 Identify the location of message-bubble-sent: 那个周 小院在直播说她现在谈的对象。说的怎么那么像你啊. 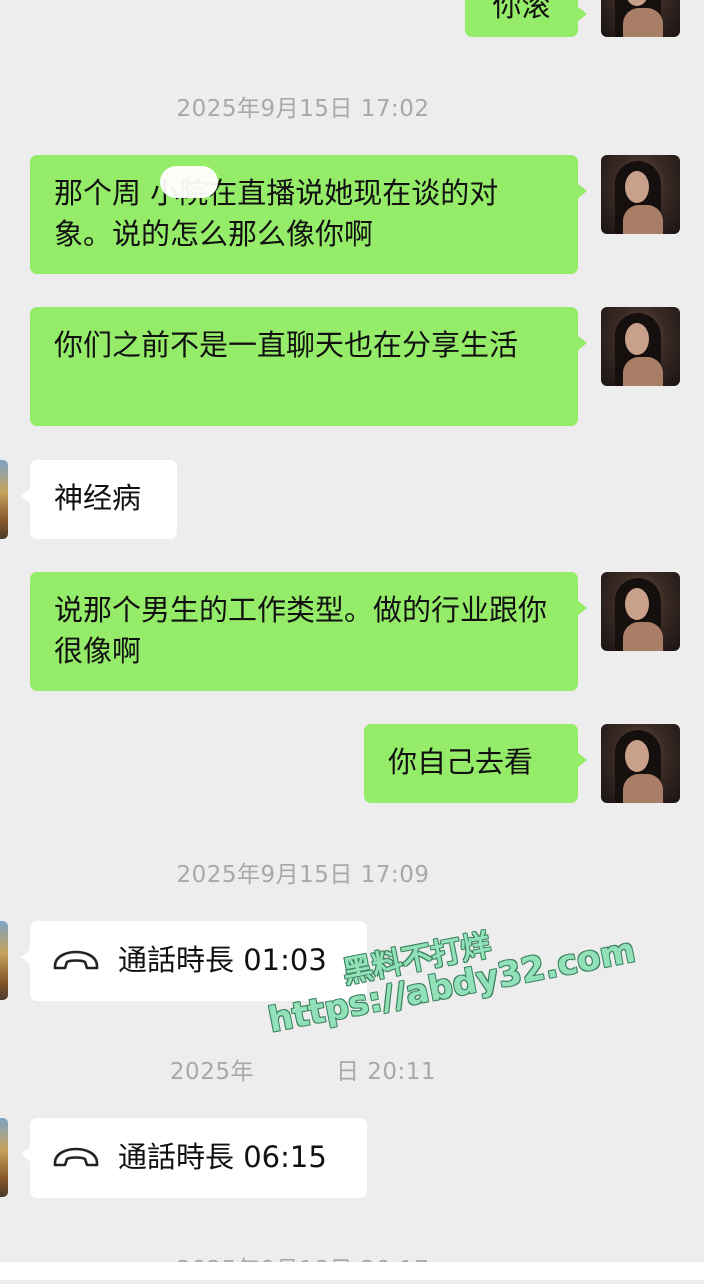
(308, 214).